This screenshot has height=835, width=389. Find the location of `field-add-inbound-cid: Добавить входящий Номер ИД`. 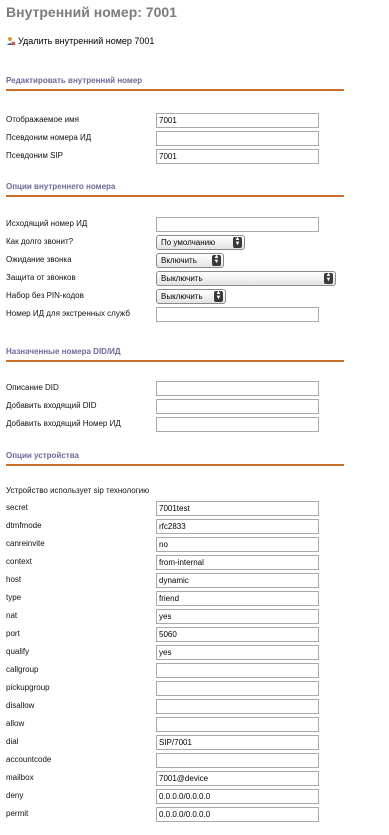

field-add-inbound-cid: Добавить входящий Номер ИД is located at coordinates (171, 424).